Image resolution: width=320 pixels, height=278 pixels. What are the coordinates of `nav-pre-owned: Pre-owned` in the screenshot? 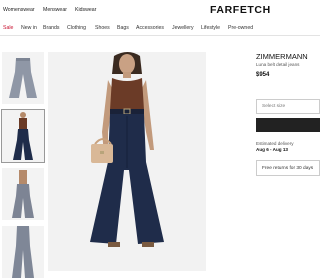 It's located at (240, 28).